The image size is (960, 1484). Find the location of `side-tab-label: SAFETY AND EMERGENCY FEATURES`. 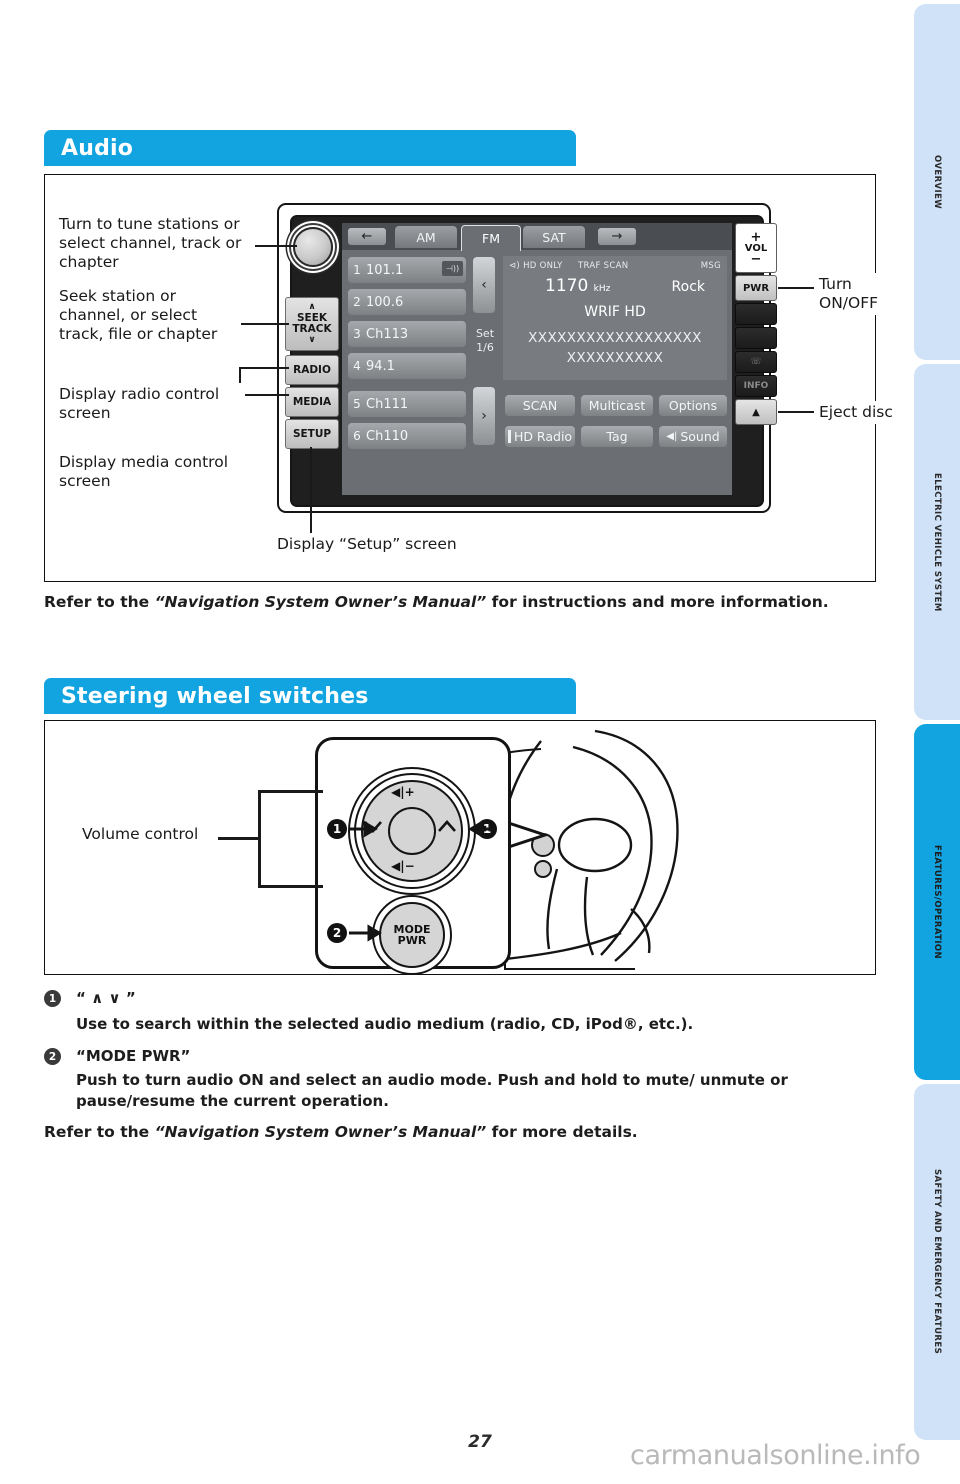

side-tab-label: SAFETY AND EMERGENCY FEATURES is located at coordinates (937, 1262).